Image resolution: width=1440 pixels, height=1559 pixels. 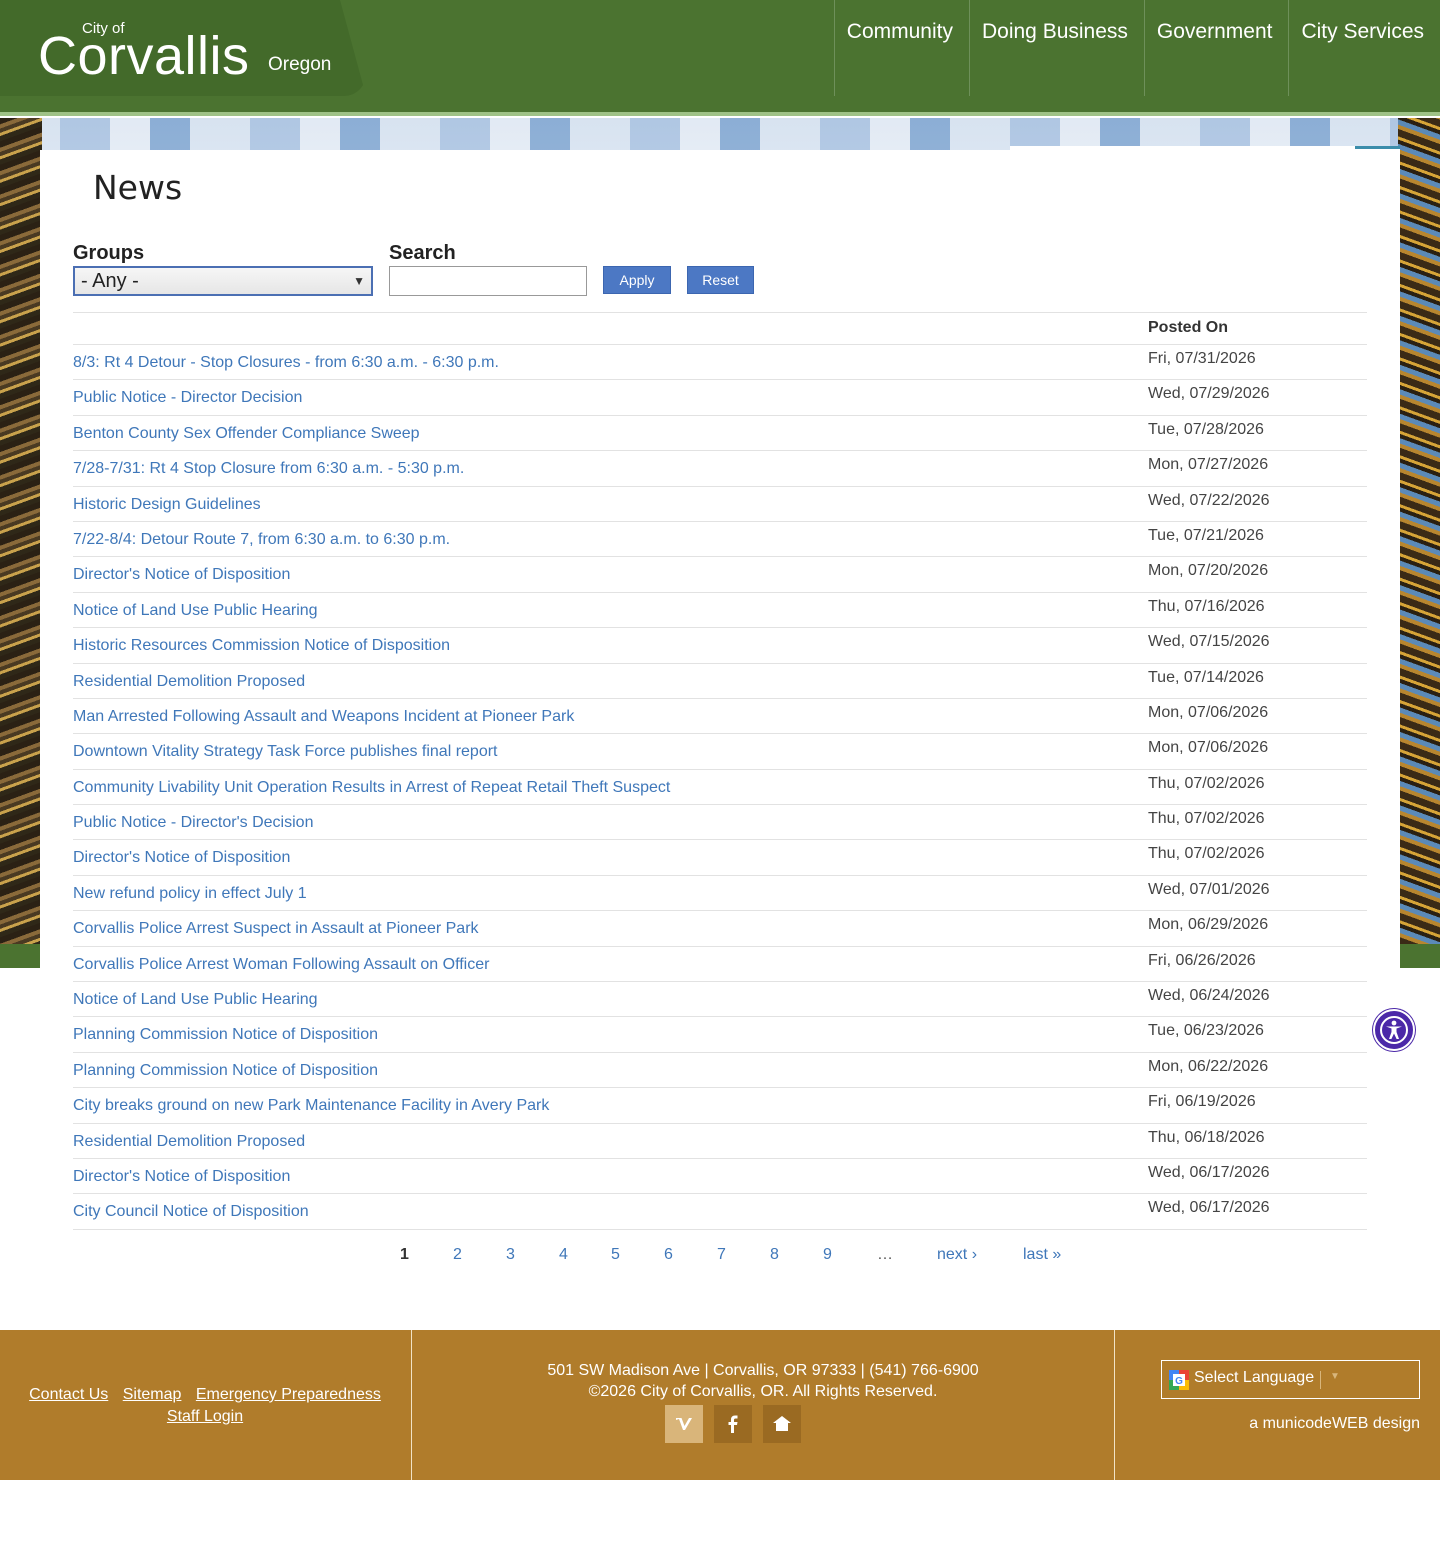 What do you see at coordinates (957, 1255) in the screenshot?
I see `pager-next: next ›` at bounding box center [957, 1255].